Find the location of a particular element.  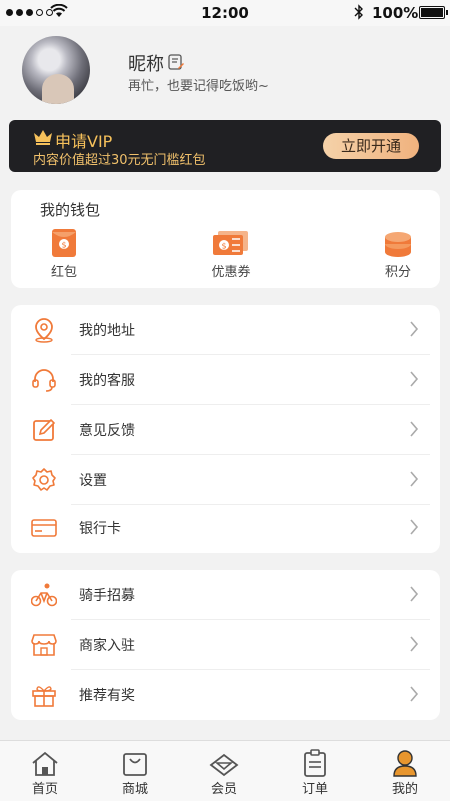

menu-item-merchant-join: 商家入驻 is located at coordinates (225, 645).